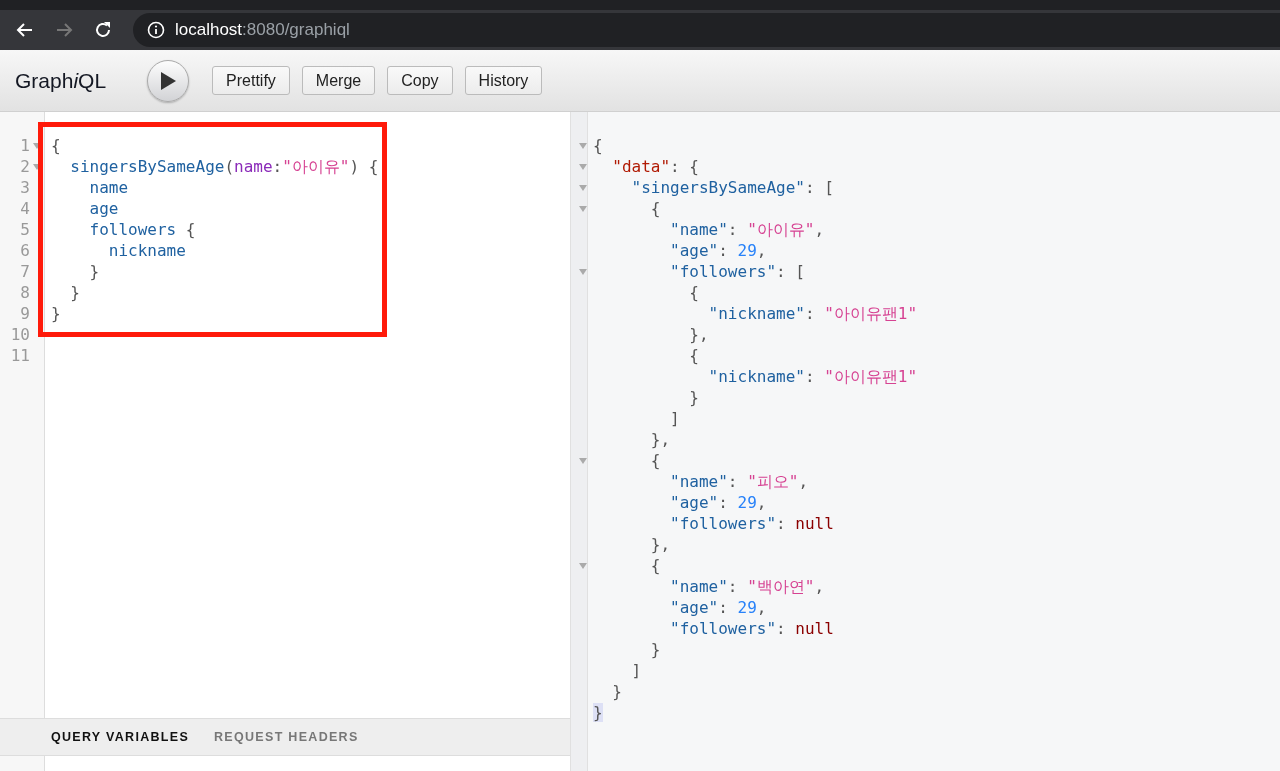 Image resolution: width=1280 pixels, height=771 pixels. What do you see at coordinates (503, 80) in the screenshot?
I see `toolbar-button: History` at bounding box center [503, 80].